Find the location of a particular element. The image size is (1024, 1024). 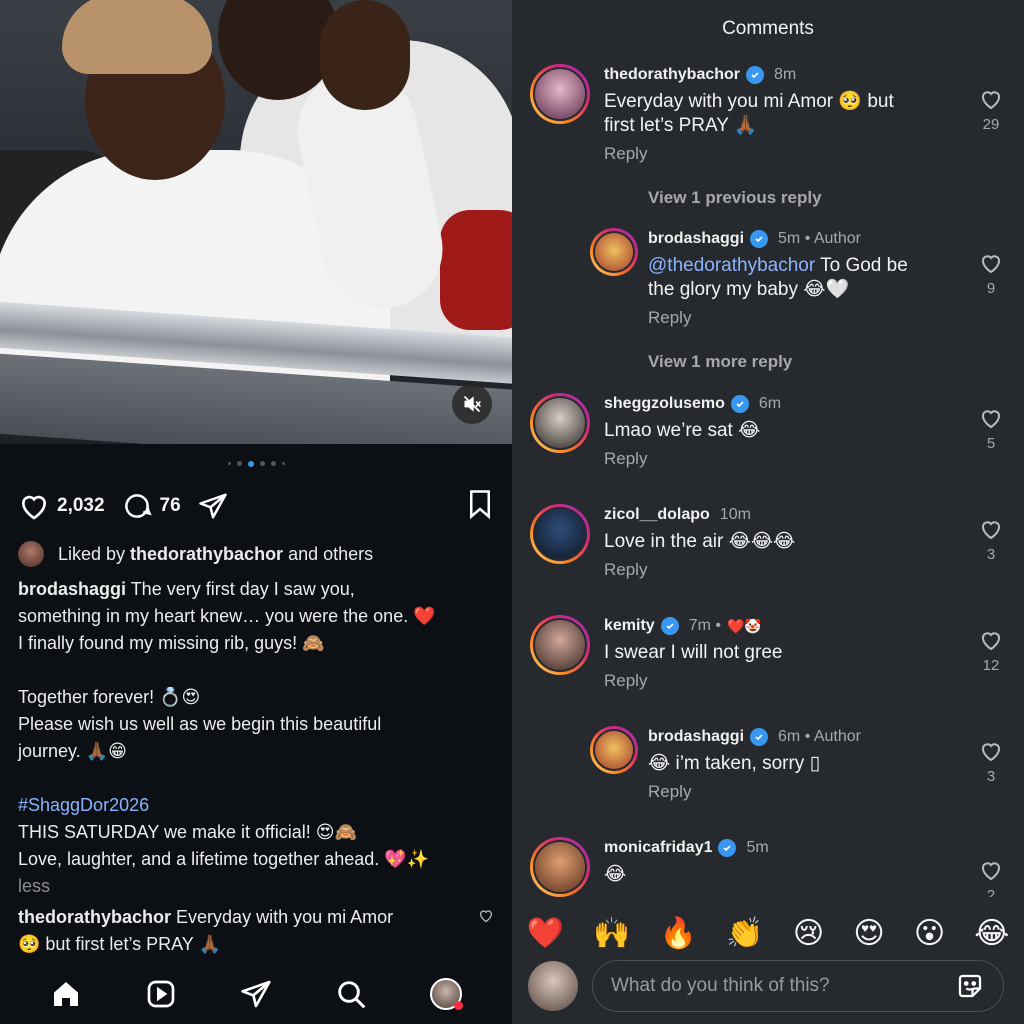

reaction-raised-hands: 🙌 is located at coordinates (611, 933).